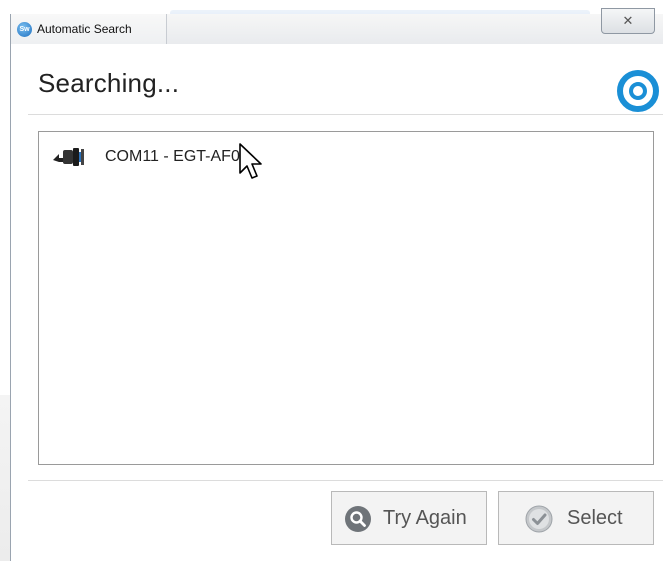 This screenshot has width=663, height=561. Describe the element at coordinates (425, 518) in the screenshot. I see `try-again-label: Try Again` at that location.